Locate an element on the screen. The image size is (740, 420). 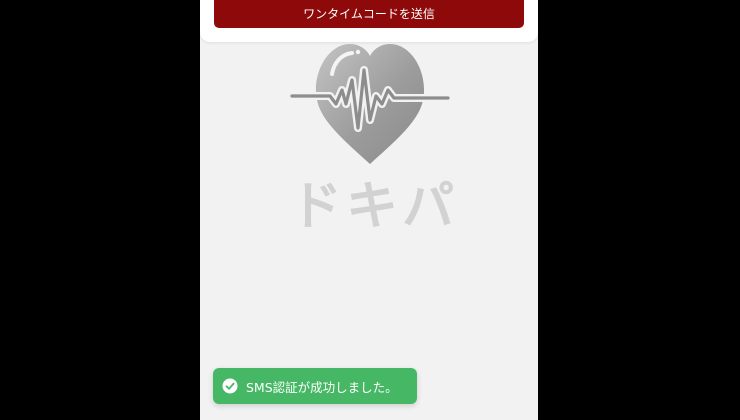
logo-text: ドキパ is located at coordinates (374, 206).